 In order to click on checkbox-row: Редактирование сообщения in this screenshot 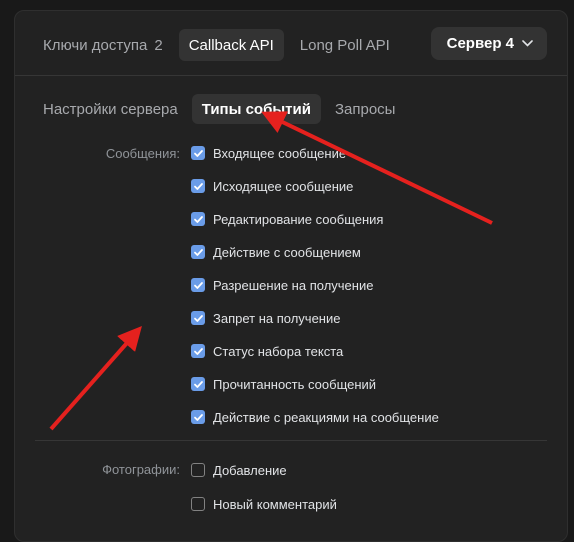, I will do `click(287, 219)`.